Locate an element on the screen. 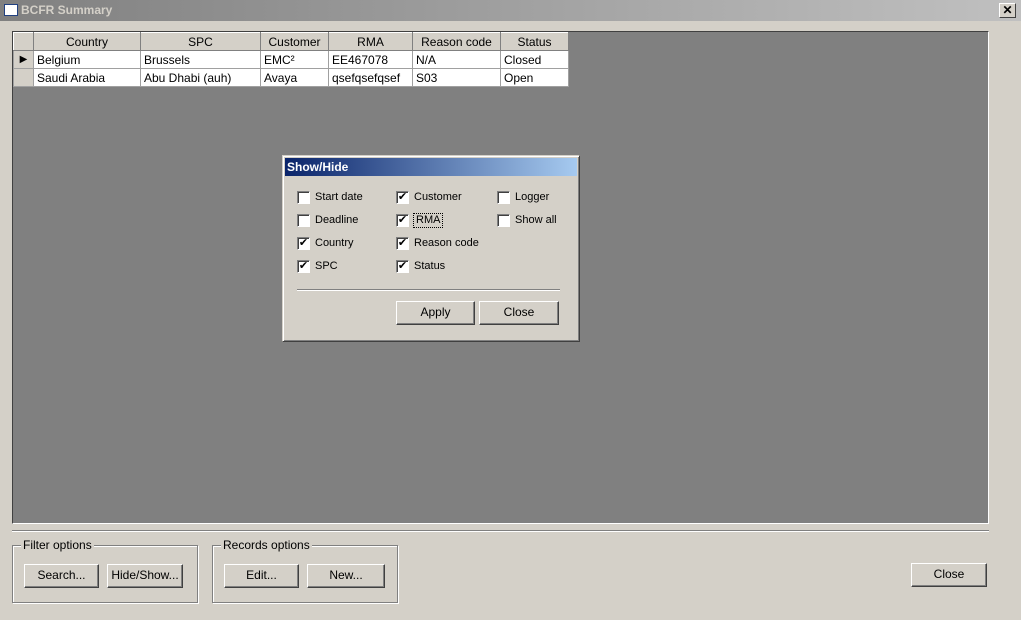 Image resolution: width=1021 pixels, height=620 pixels. checkbox-label: SPC is located at coordinates (326, 266).